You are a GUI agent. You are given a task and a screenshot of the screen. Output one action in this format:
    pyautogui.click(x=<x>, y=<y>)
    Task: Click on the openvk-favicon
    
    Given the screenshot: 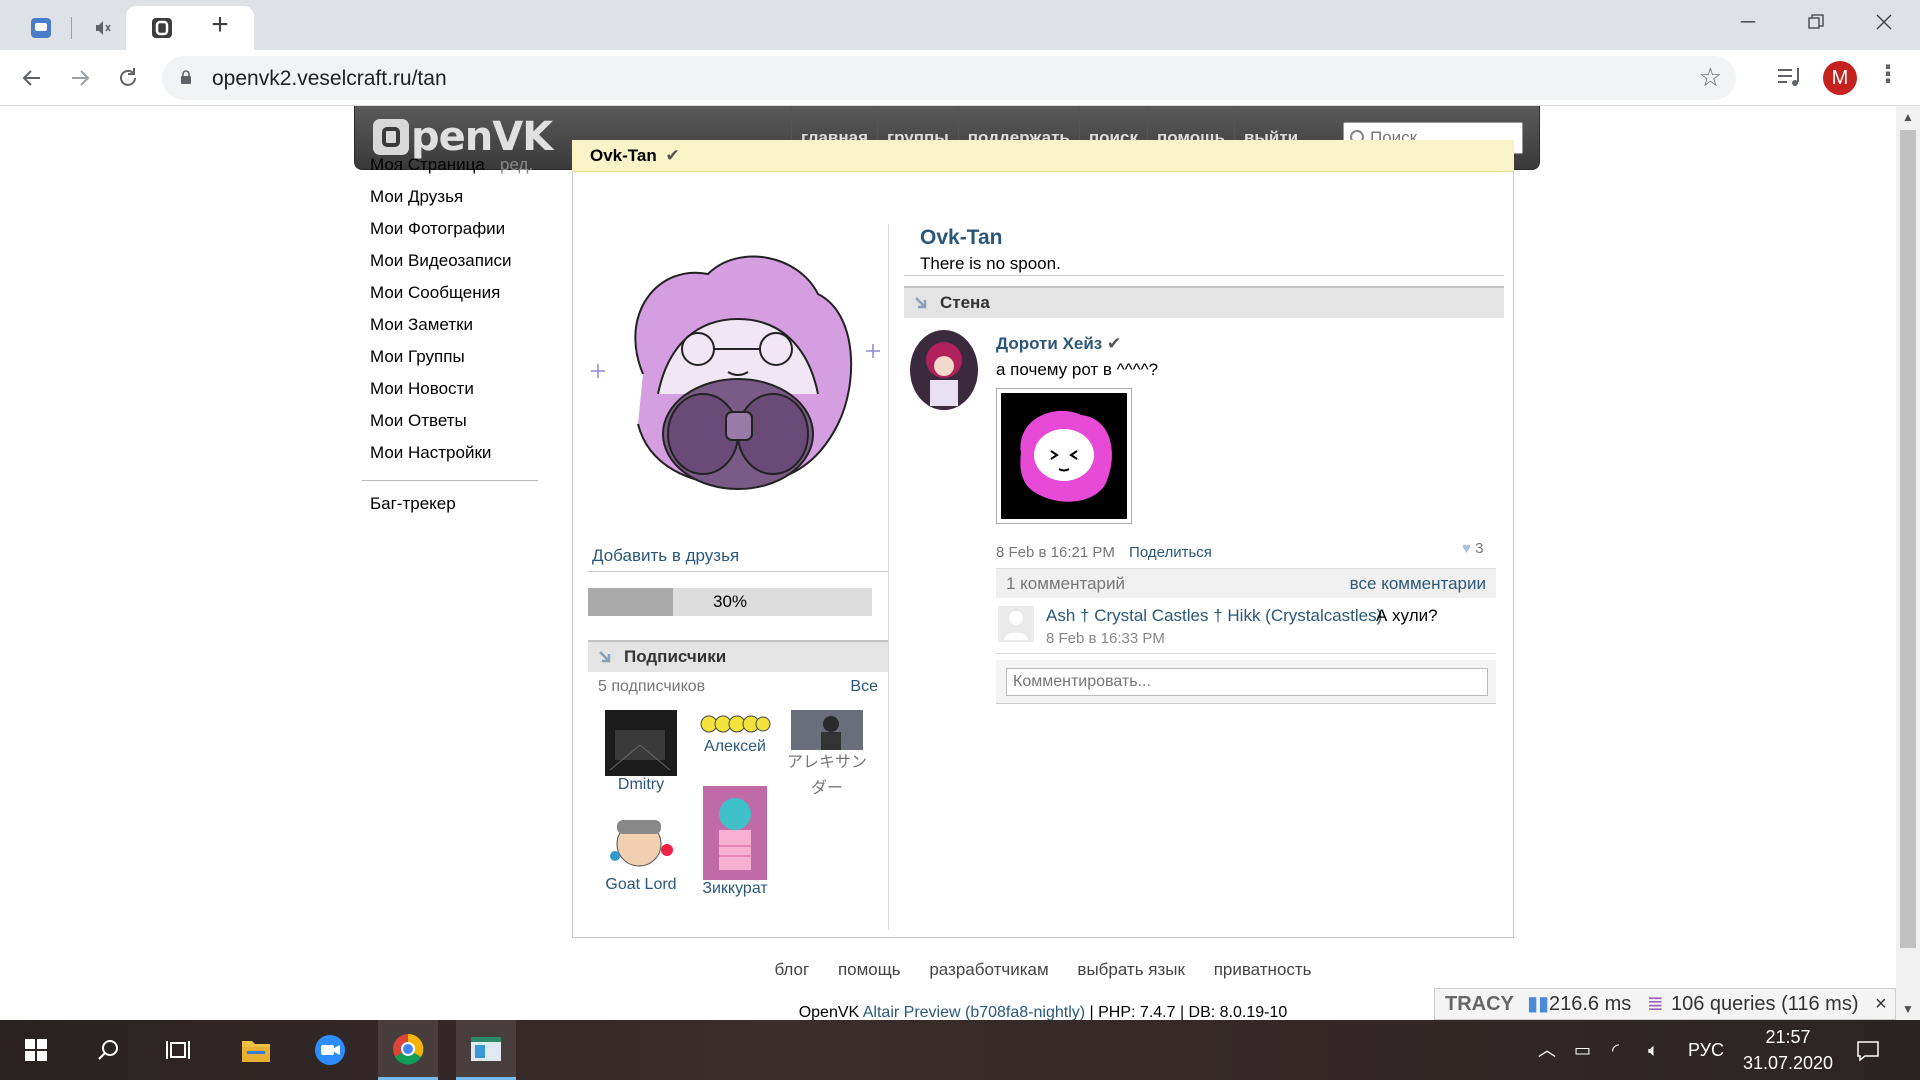 What is the action you would take?
    pyautogui.click(x=162, y=28)
    